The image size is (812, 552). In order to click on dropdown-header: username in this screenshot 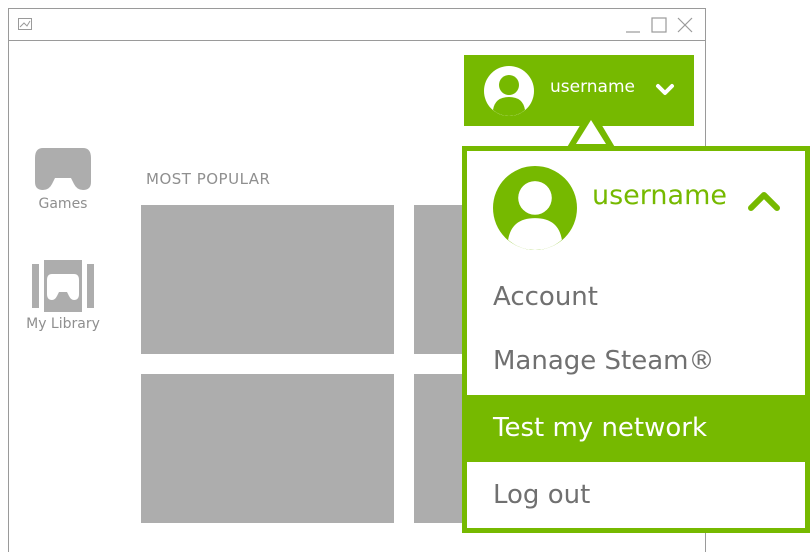, I will do `click(636, 201)`.